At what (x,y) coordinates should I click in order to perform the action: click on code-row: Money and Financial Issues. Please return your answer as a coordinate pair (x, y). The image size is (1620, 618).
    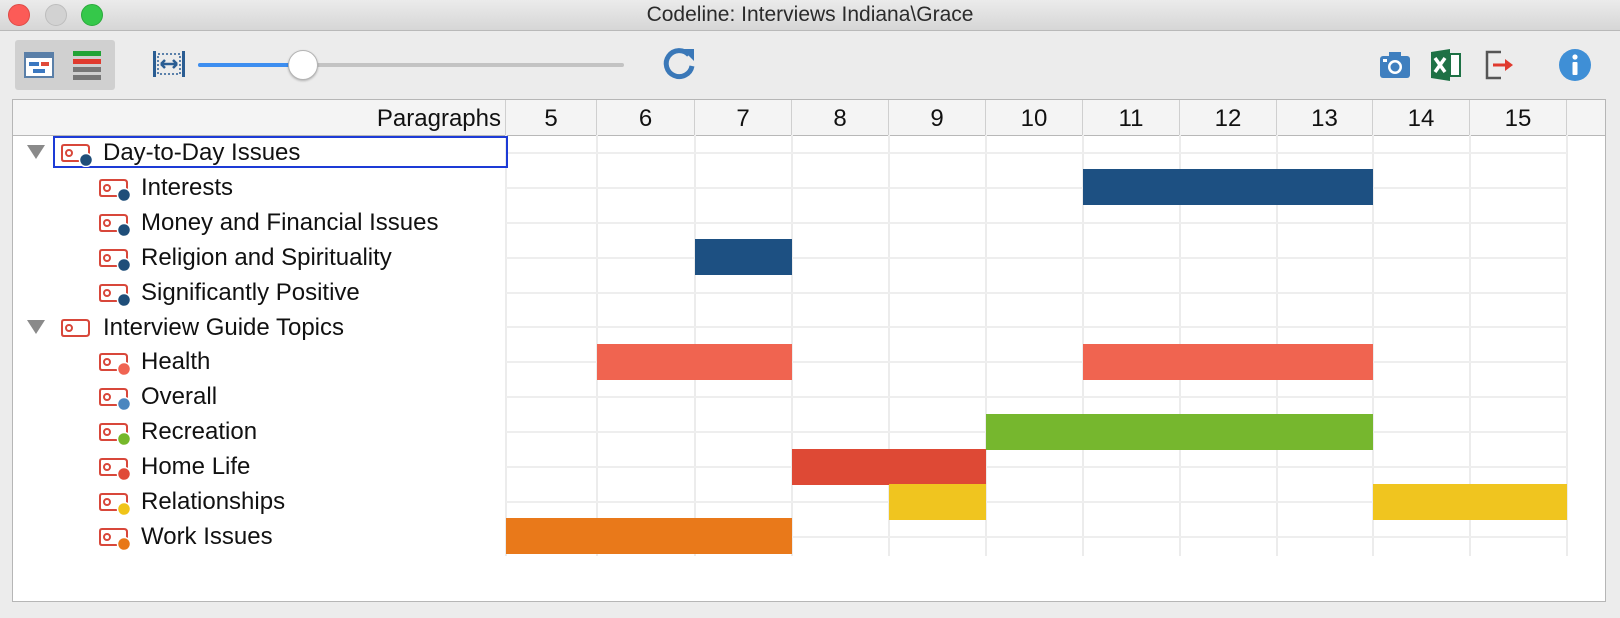
    Looking at the image, I should click on (259, 222).